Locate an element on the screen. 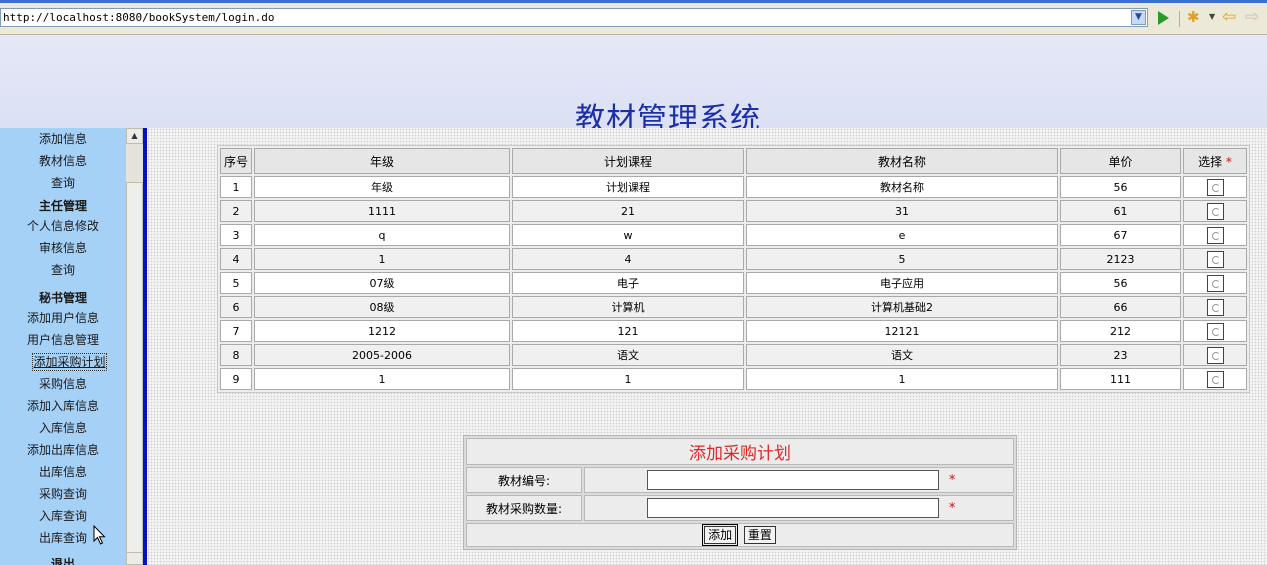 The width and height of the screenshot is (1267, 565). sidebar-item-review-info: 审核信息 is located at coordinates (63, 248).